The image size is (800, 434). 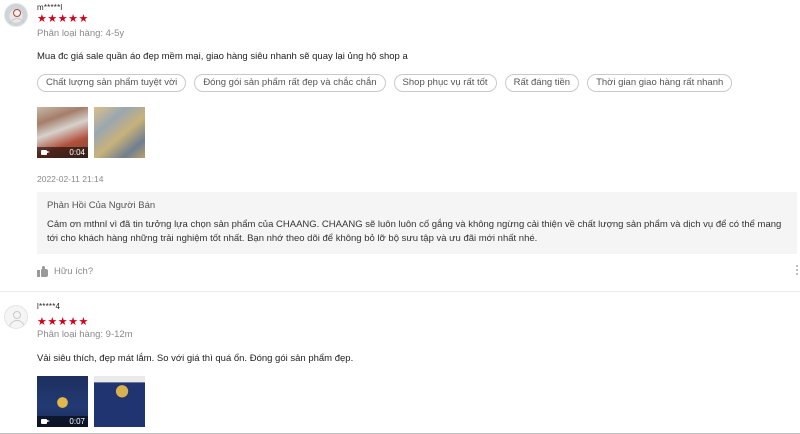 I want to click on video-duration: 0:04, so click(x=77, y=152).